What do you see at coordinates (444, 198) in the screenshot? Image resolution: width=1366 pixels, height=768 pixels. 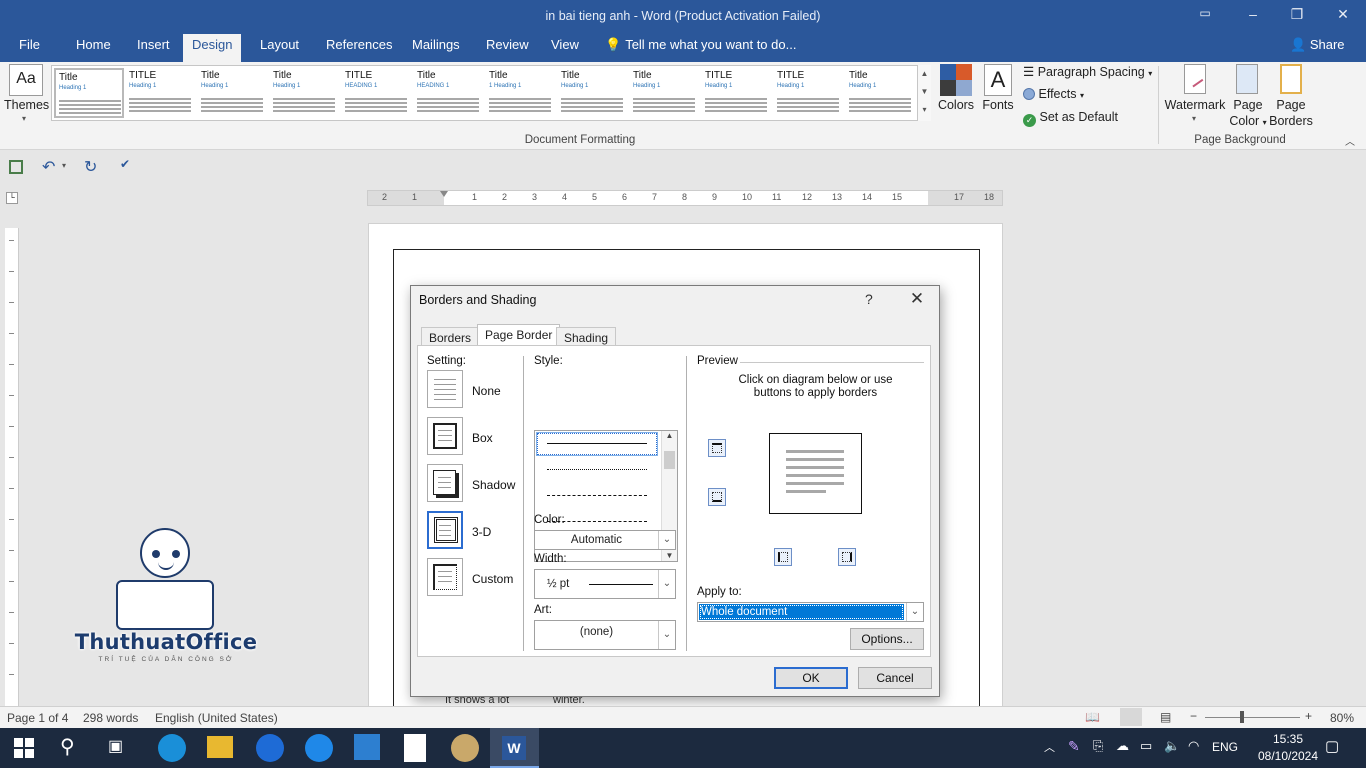 I see `indent-marker` at bounding box center [444, 198].